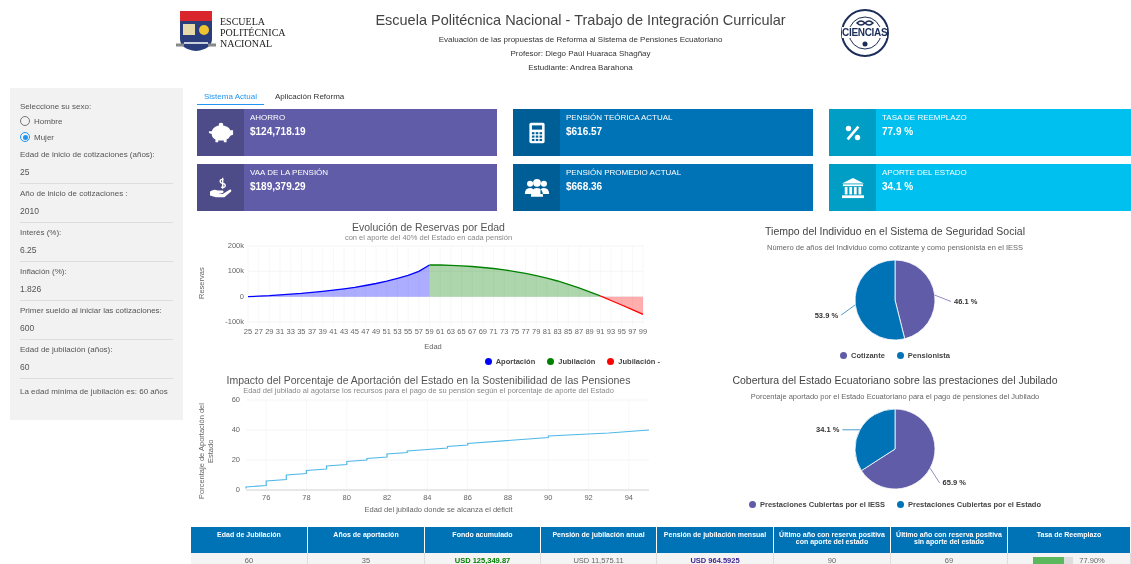  I want to click on radio-option: Hombre, so click(96, 121).